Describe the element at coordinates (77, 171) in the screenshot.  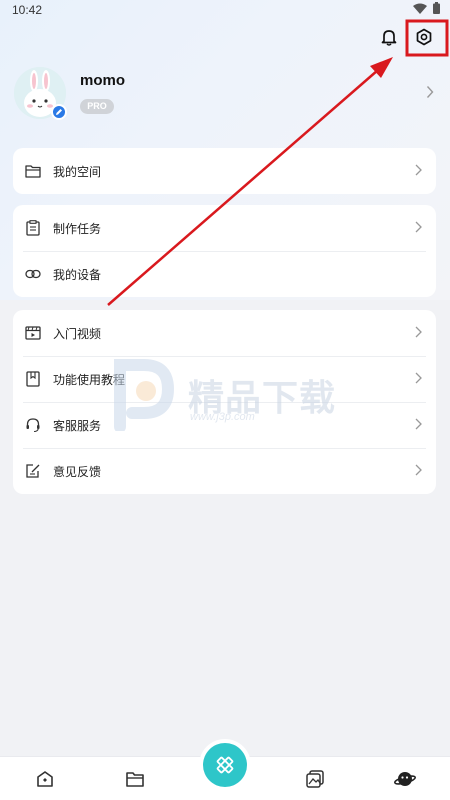
I see `menu-item-label: 我的空间` at that location.